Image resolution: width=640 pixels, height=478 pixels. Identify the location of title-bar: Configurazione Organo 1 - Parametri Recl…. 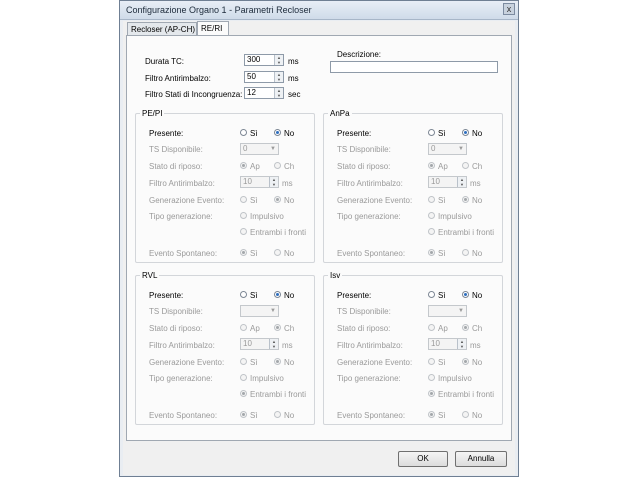
(319, 10).